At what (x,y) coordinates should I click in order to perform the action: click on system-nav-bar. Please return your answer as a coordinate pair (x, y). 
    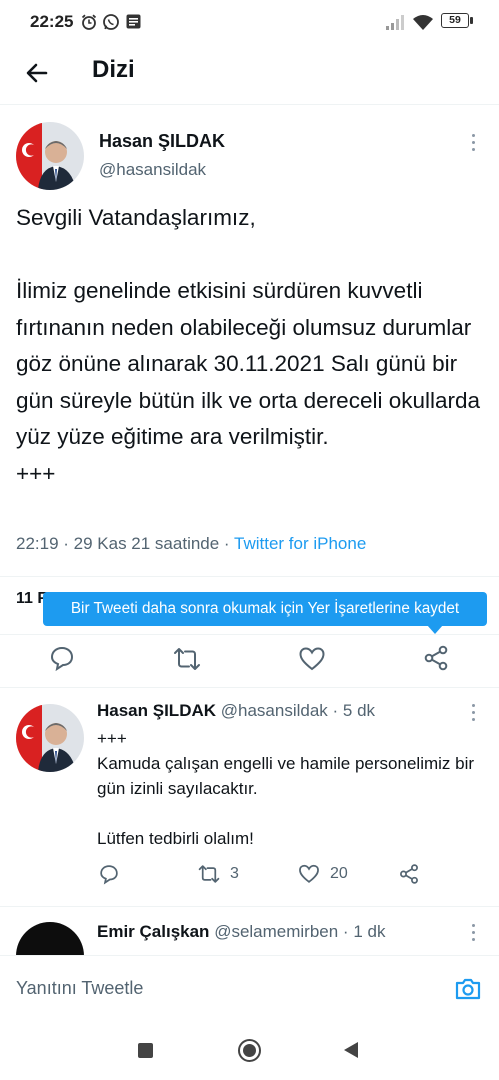
    Looking at the image, I should click on (249, 1050).